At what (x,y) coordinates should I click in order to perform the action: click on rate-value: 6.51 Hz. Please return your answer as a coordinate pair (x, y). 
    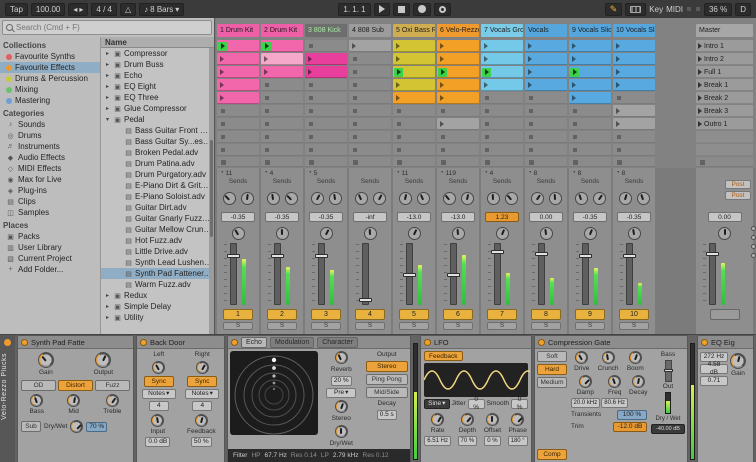
    Looking at the image, I should click on (437, 441).